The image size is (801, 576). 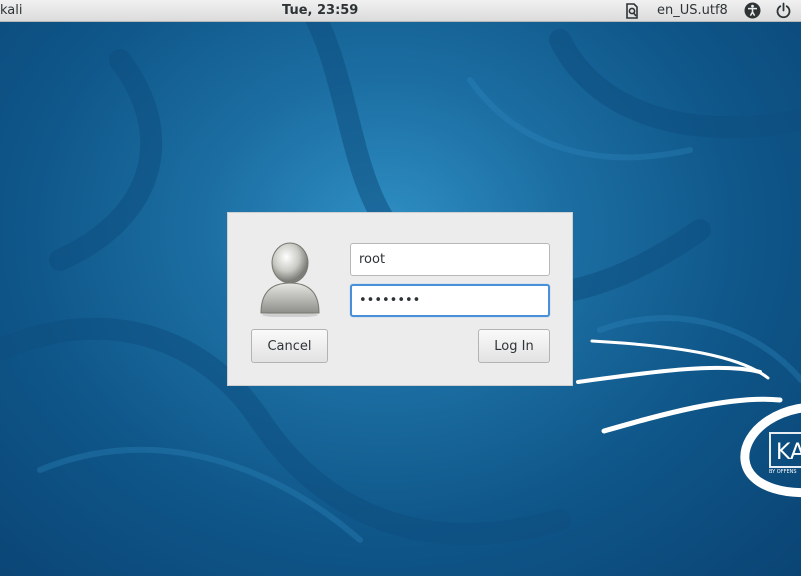 What do you see at coordinates (783, 10) in the screenshot?
I see `power-icon` at bounding box center [783, 10].